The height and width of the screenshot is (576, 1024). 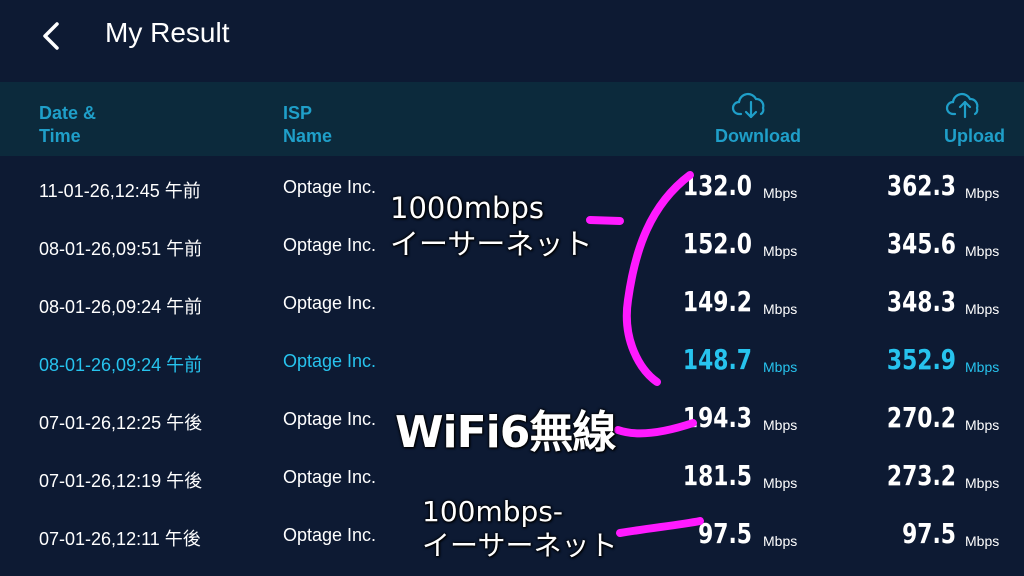 What do you see at coordinates (67, 125) in the screenshot?
I see `header-date-time: Date & Time` at bounding box center [67, 125].